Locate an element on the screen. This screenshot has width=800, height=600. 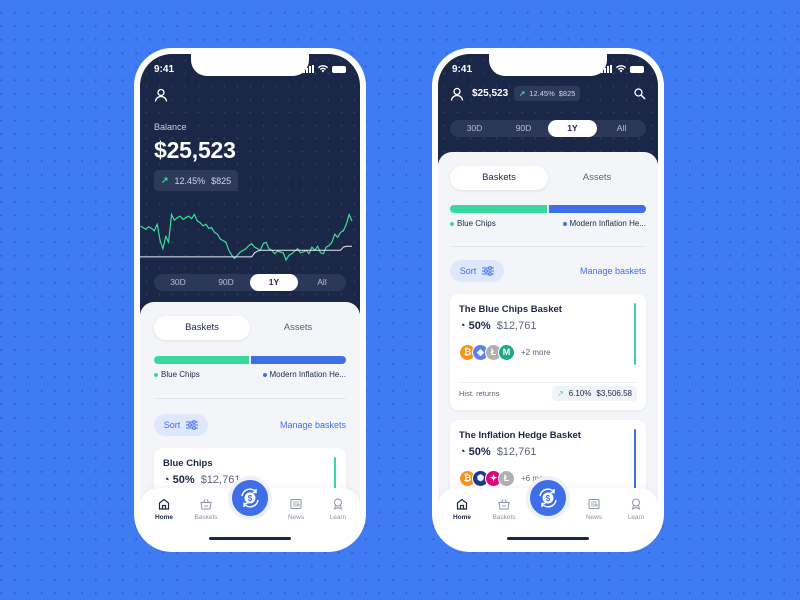
basket-title: Blue Chips is located at coordinates (188, 463).